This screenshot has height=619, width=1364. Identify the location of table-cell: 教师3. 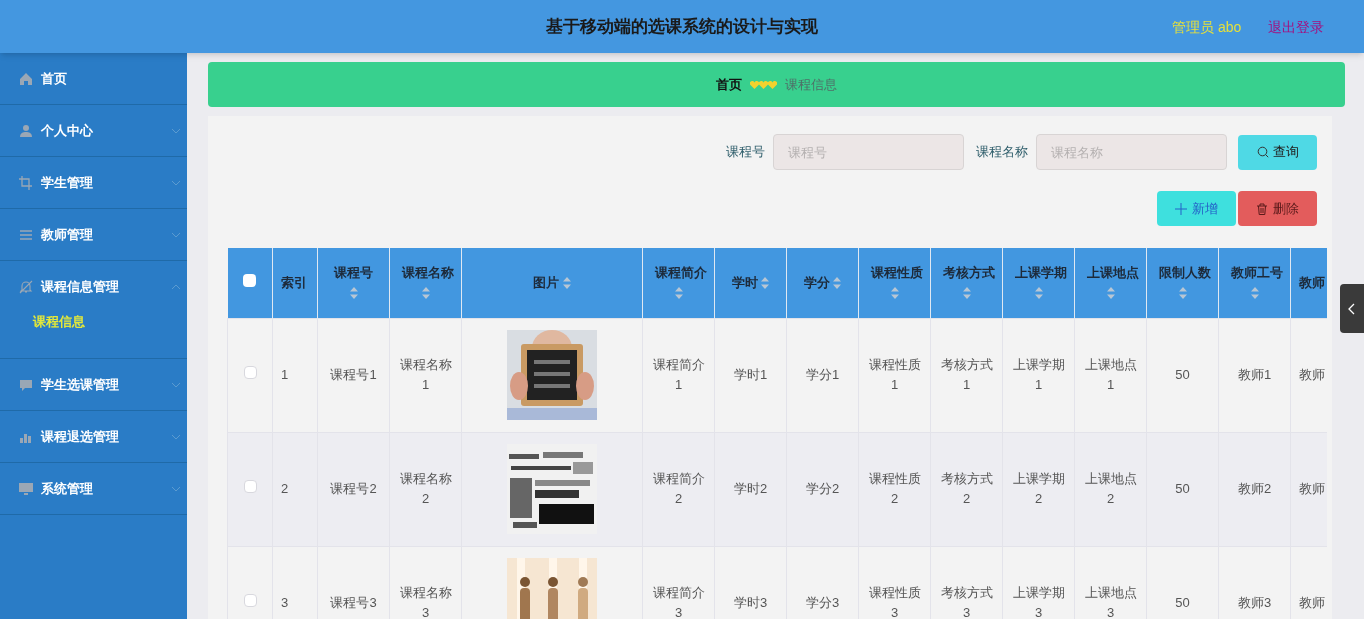
(1254, 602).